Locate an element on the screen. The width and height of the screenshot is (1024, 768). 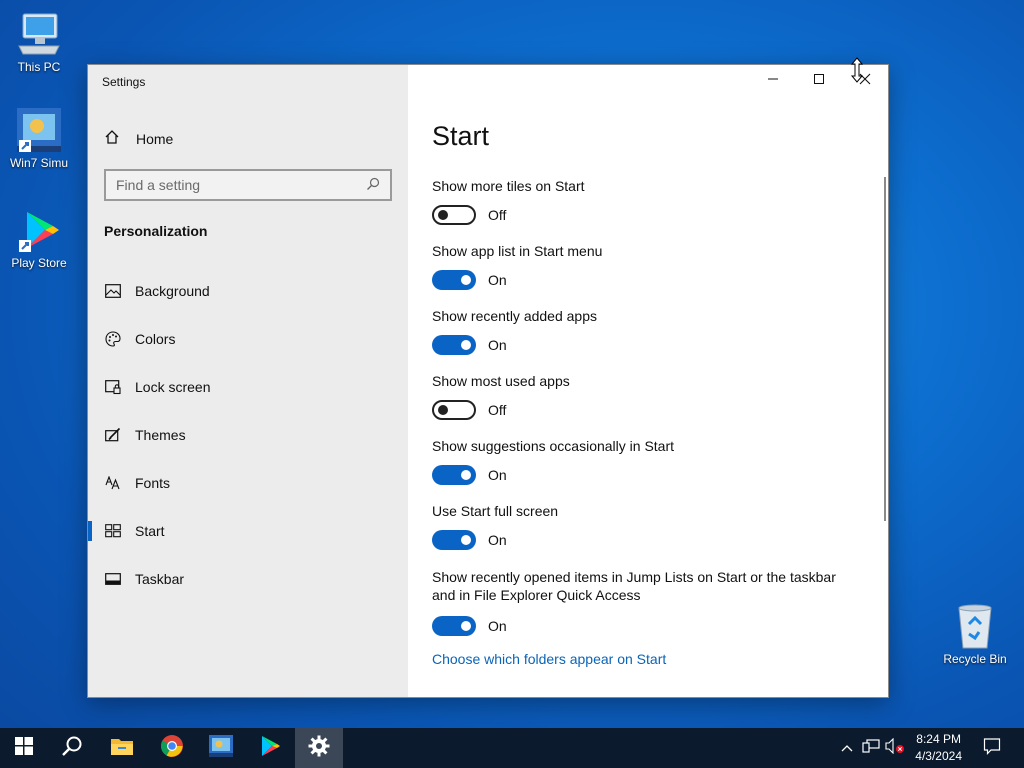
sidebar-item-taskbar: Taskbar is located at coordinates (248, 579).